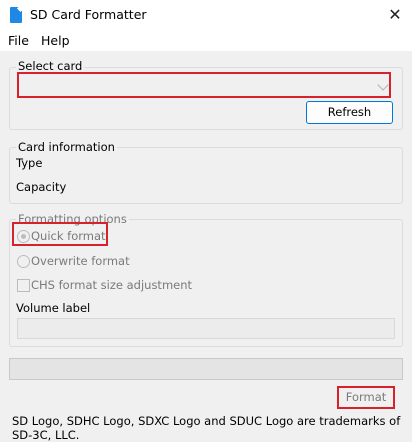  I want to click on overwrite-format-radio, so click(23, 261).